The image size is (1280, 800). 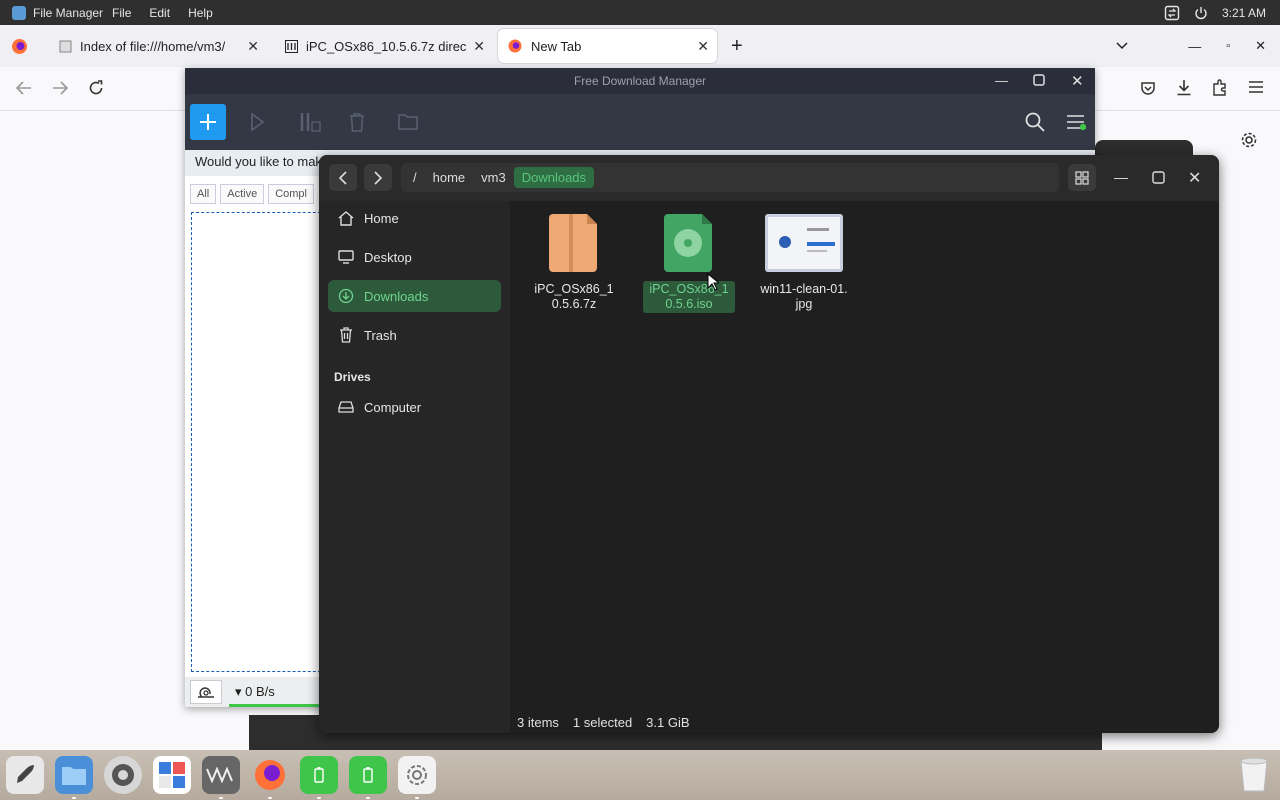 I want to click on breadcrumb-vm3: vm3, so click(x=493, y=177).